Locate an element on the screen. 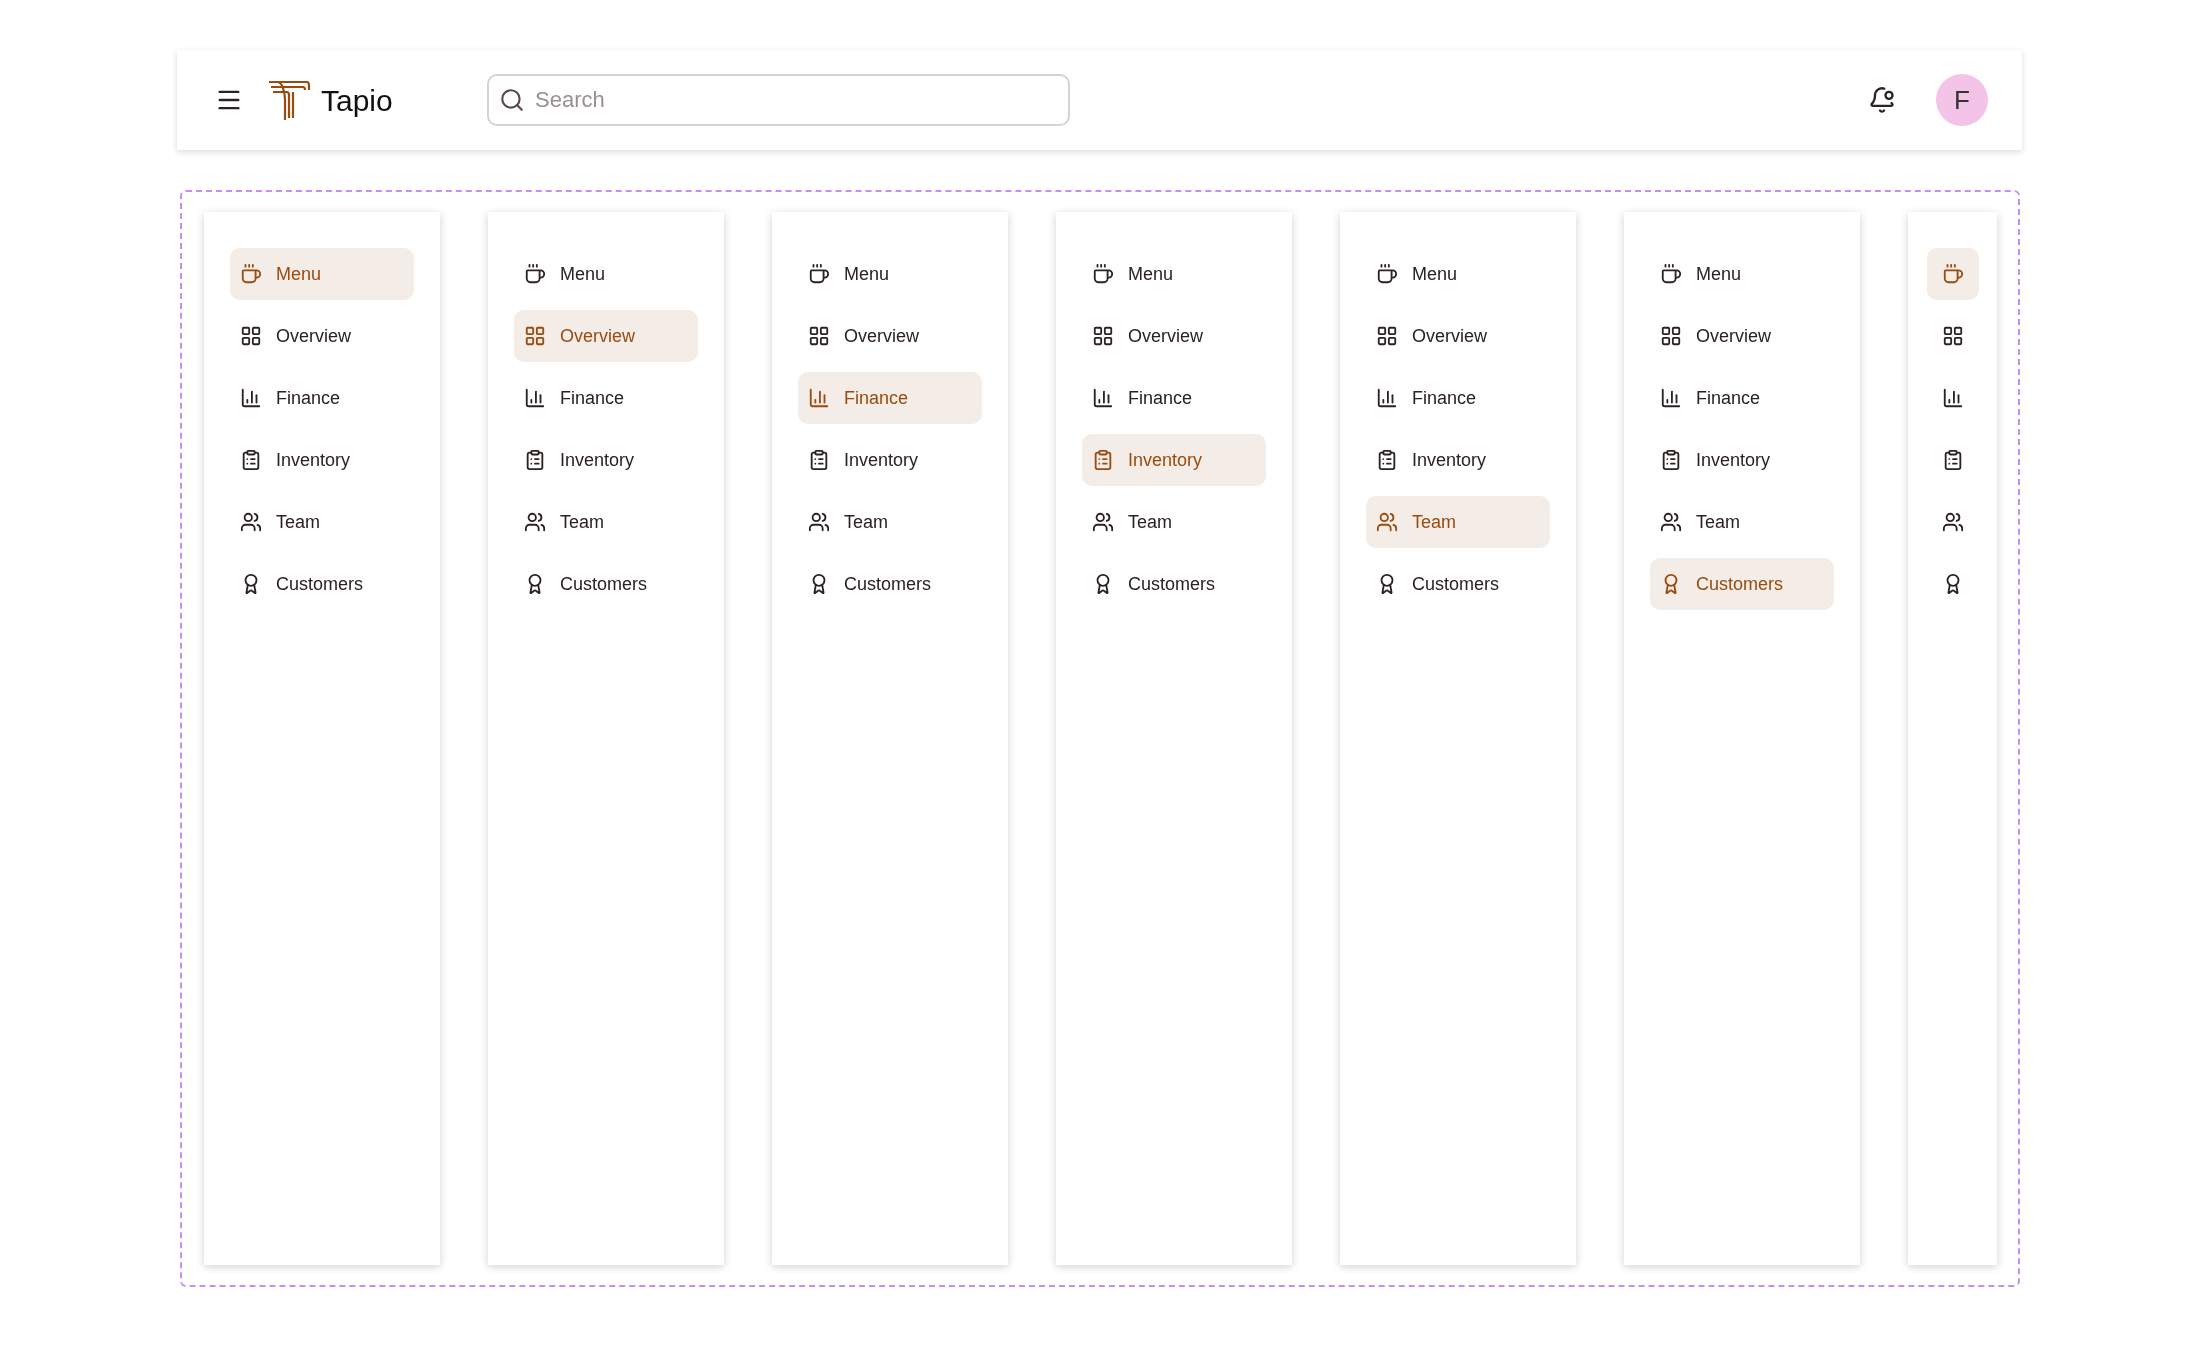  search-icon is located at coordinates (512, 100).